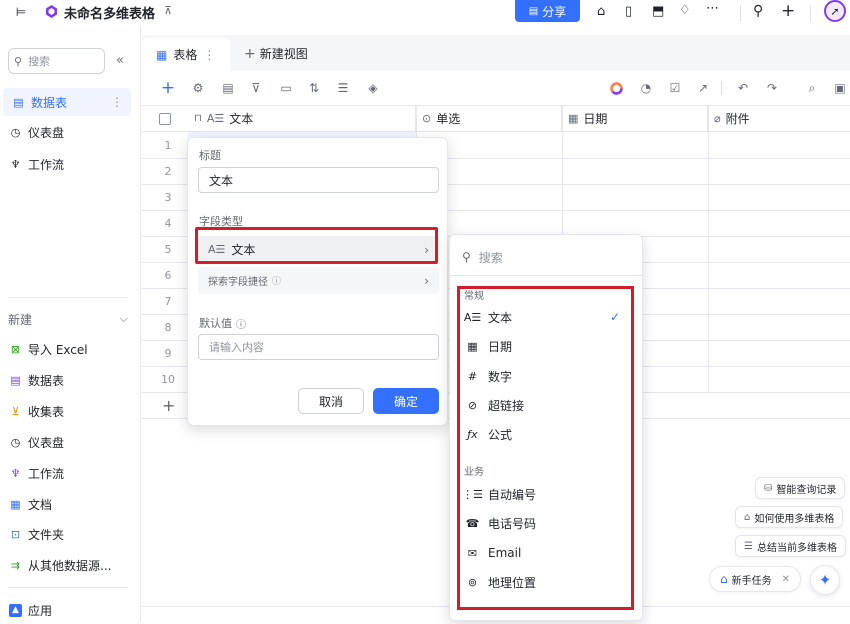 This screenshot has height=624, width=850. What do you see at coordinates (425, 13) in the screenshot?
I see `top-bar: ⊨ 未命名多维表格 ⊼ ▤ 分享 ⌂ ▯ ⬒ ♢ ⋯ ⚲ + ➚` at bounding box center [425, 13].